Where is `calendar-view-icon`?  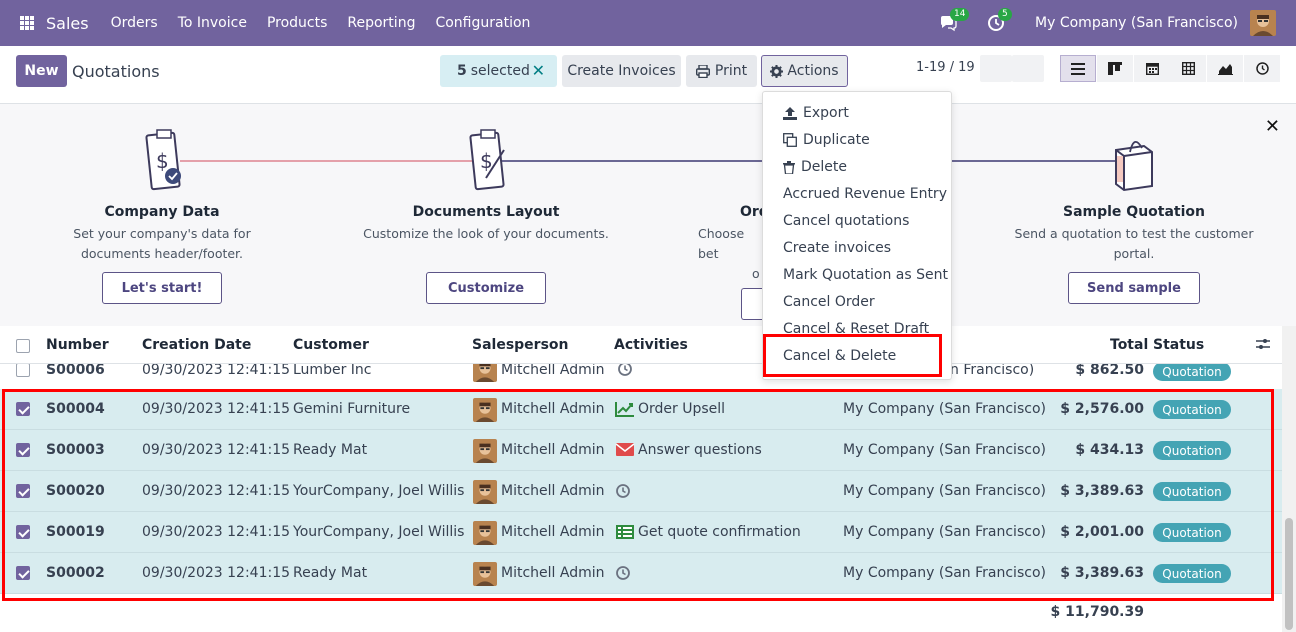 calendar-view-icon is located at coordinates (1152, 69).